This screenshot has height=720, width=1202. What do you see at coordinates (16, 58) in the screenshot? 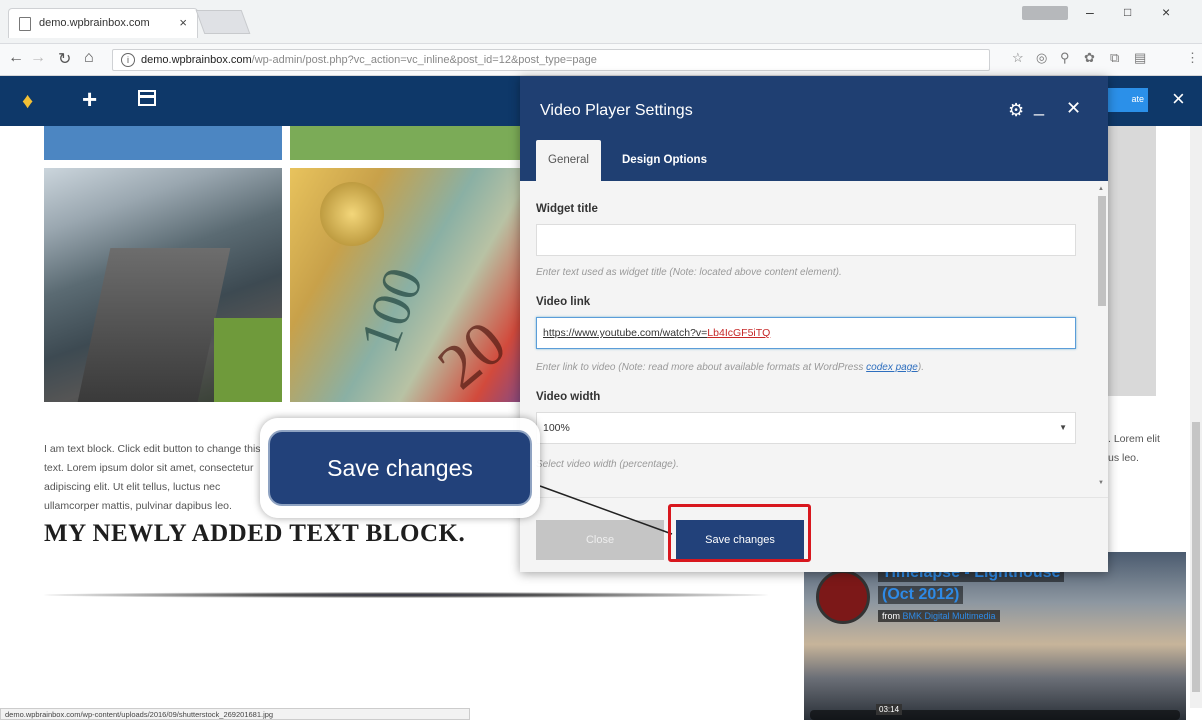
I see `back-icon: ←` at bounding box center [16, 58].